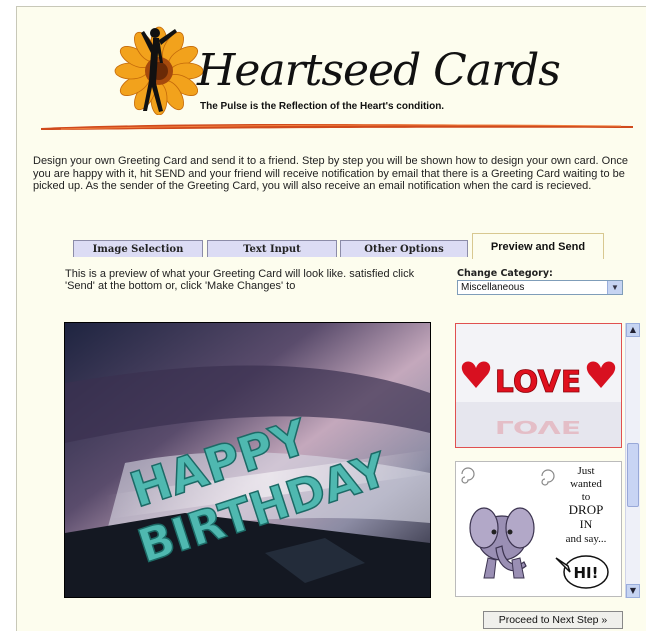 This screenshot has height=631, width=646. Describe the element at coordinates (404, 248) in the screenshot. I see `tab-other-options: Other Options` at that location.